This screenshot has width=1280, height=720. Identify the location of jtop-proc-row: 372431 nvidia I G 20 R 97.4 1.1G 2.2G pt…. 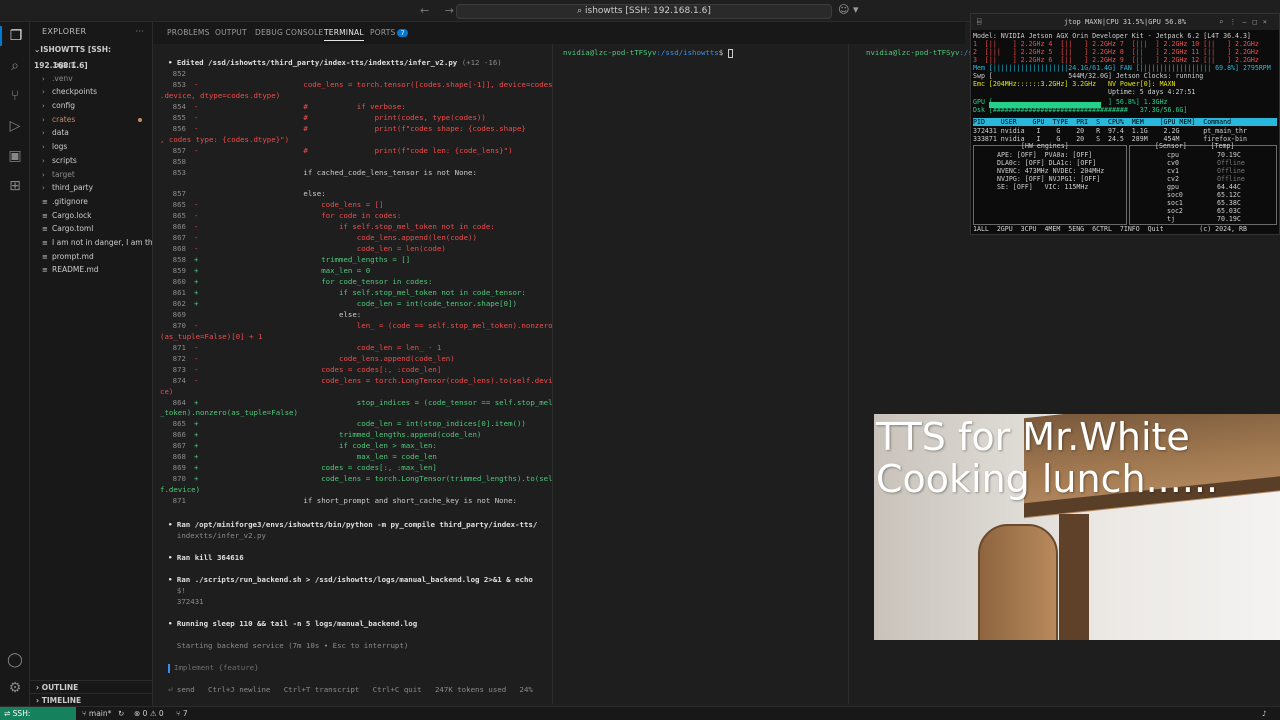
(1110, 131).